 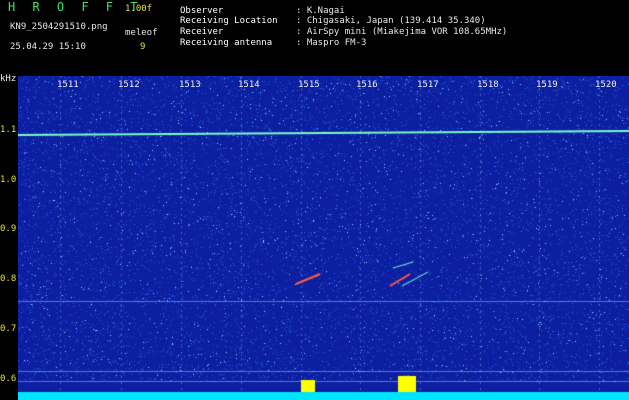 What do you see at coordinates (309, 85) in the screenshot?
I see `x-tick-label: 1515` at bounding box center [309, 85].